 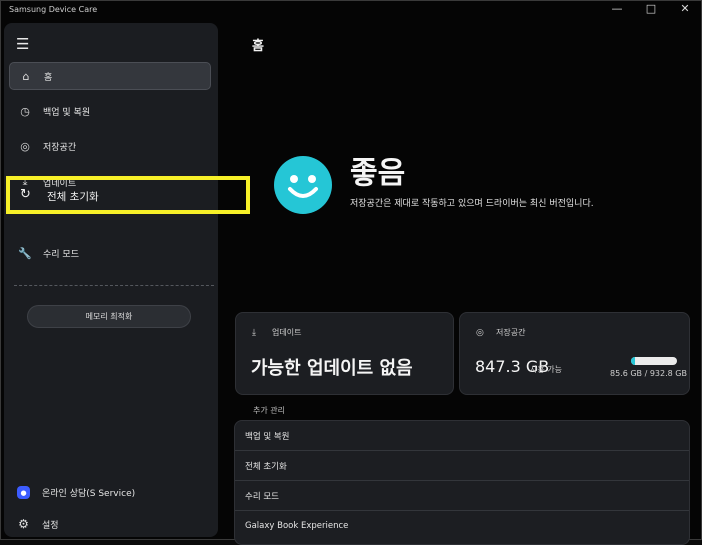 I want to click on sidebar-item-settings: ⚙ 설정, so click(x=38, y=524).